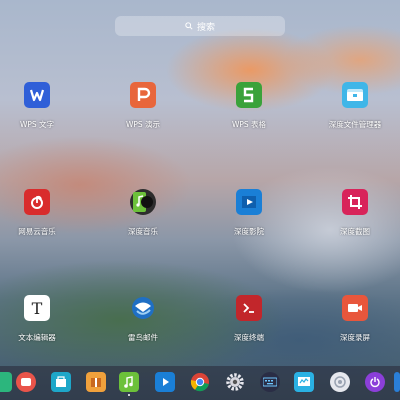 The image size is (400, 400). Describe the element at coordinates (26, 382) in the screenshot. I see `launcher-red-icon` at that location.